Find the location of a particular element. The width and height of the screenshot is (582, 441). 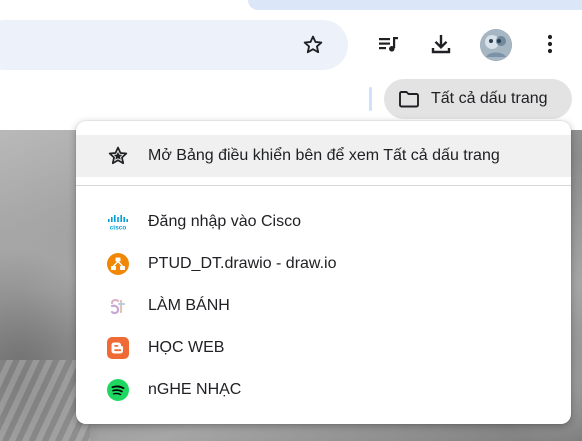

download-button is located at coordinates (441, 44).